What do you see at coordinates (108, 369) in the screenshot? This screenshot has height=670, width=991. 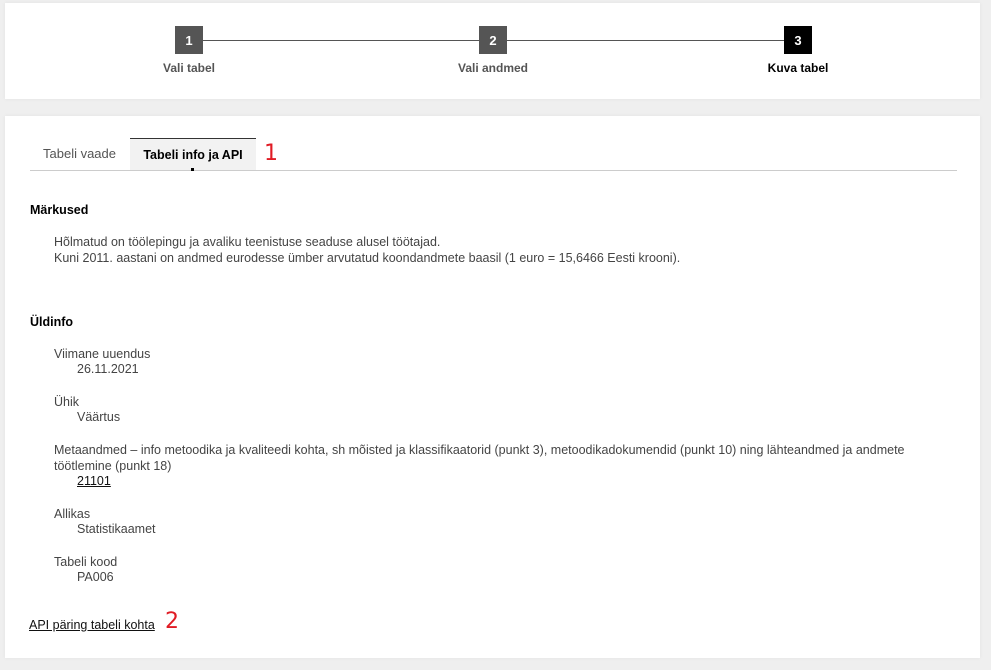 I see `last-update-value: 26.11.2021` at bounding box center [108, 369].